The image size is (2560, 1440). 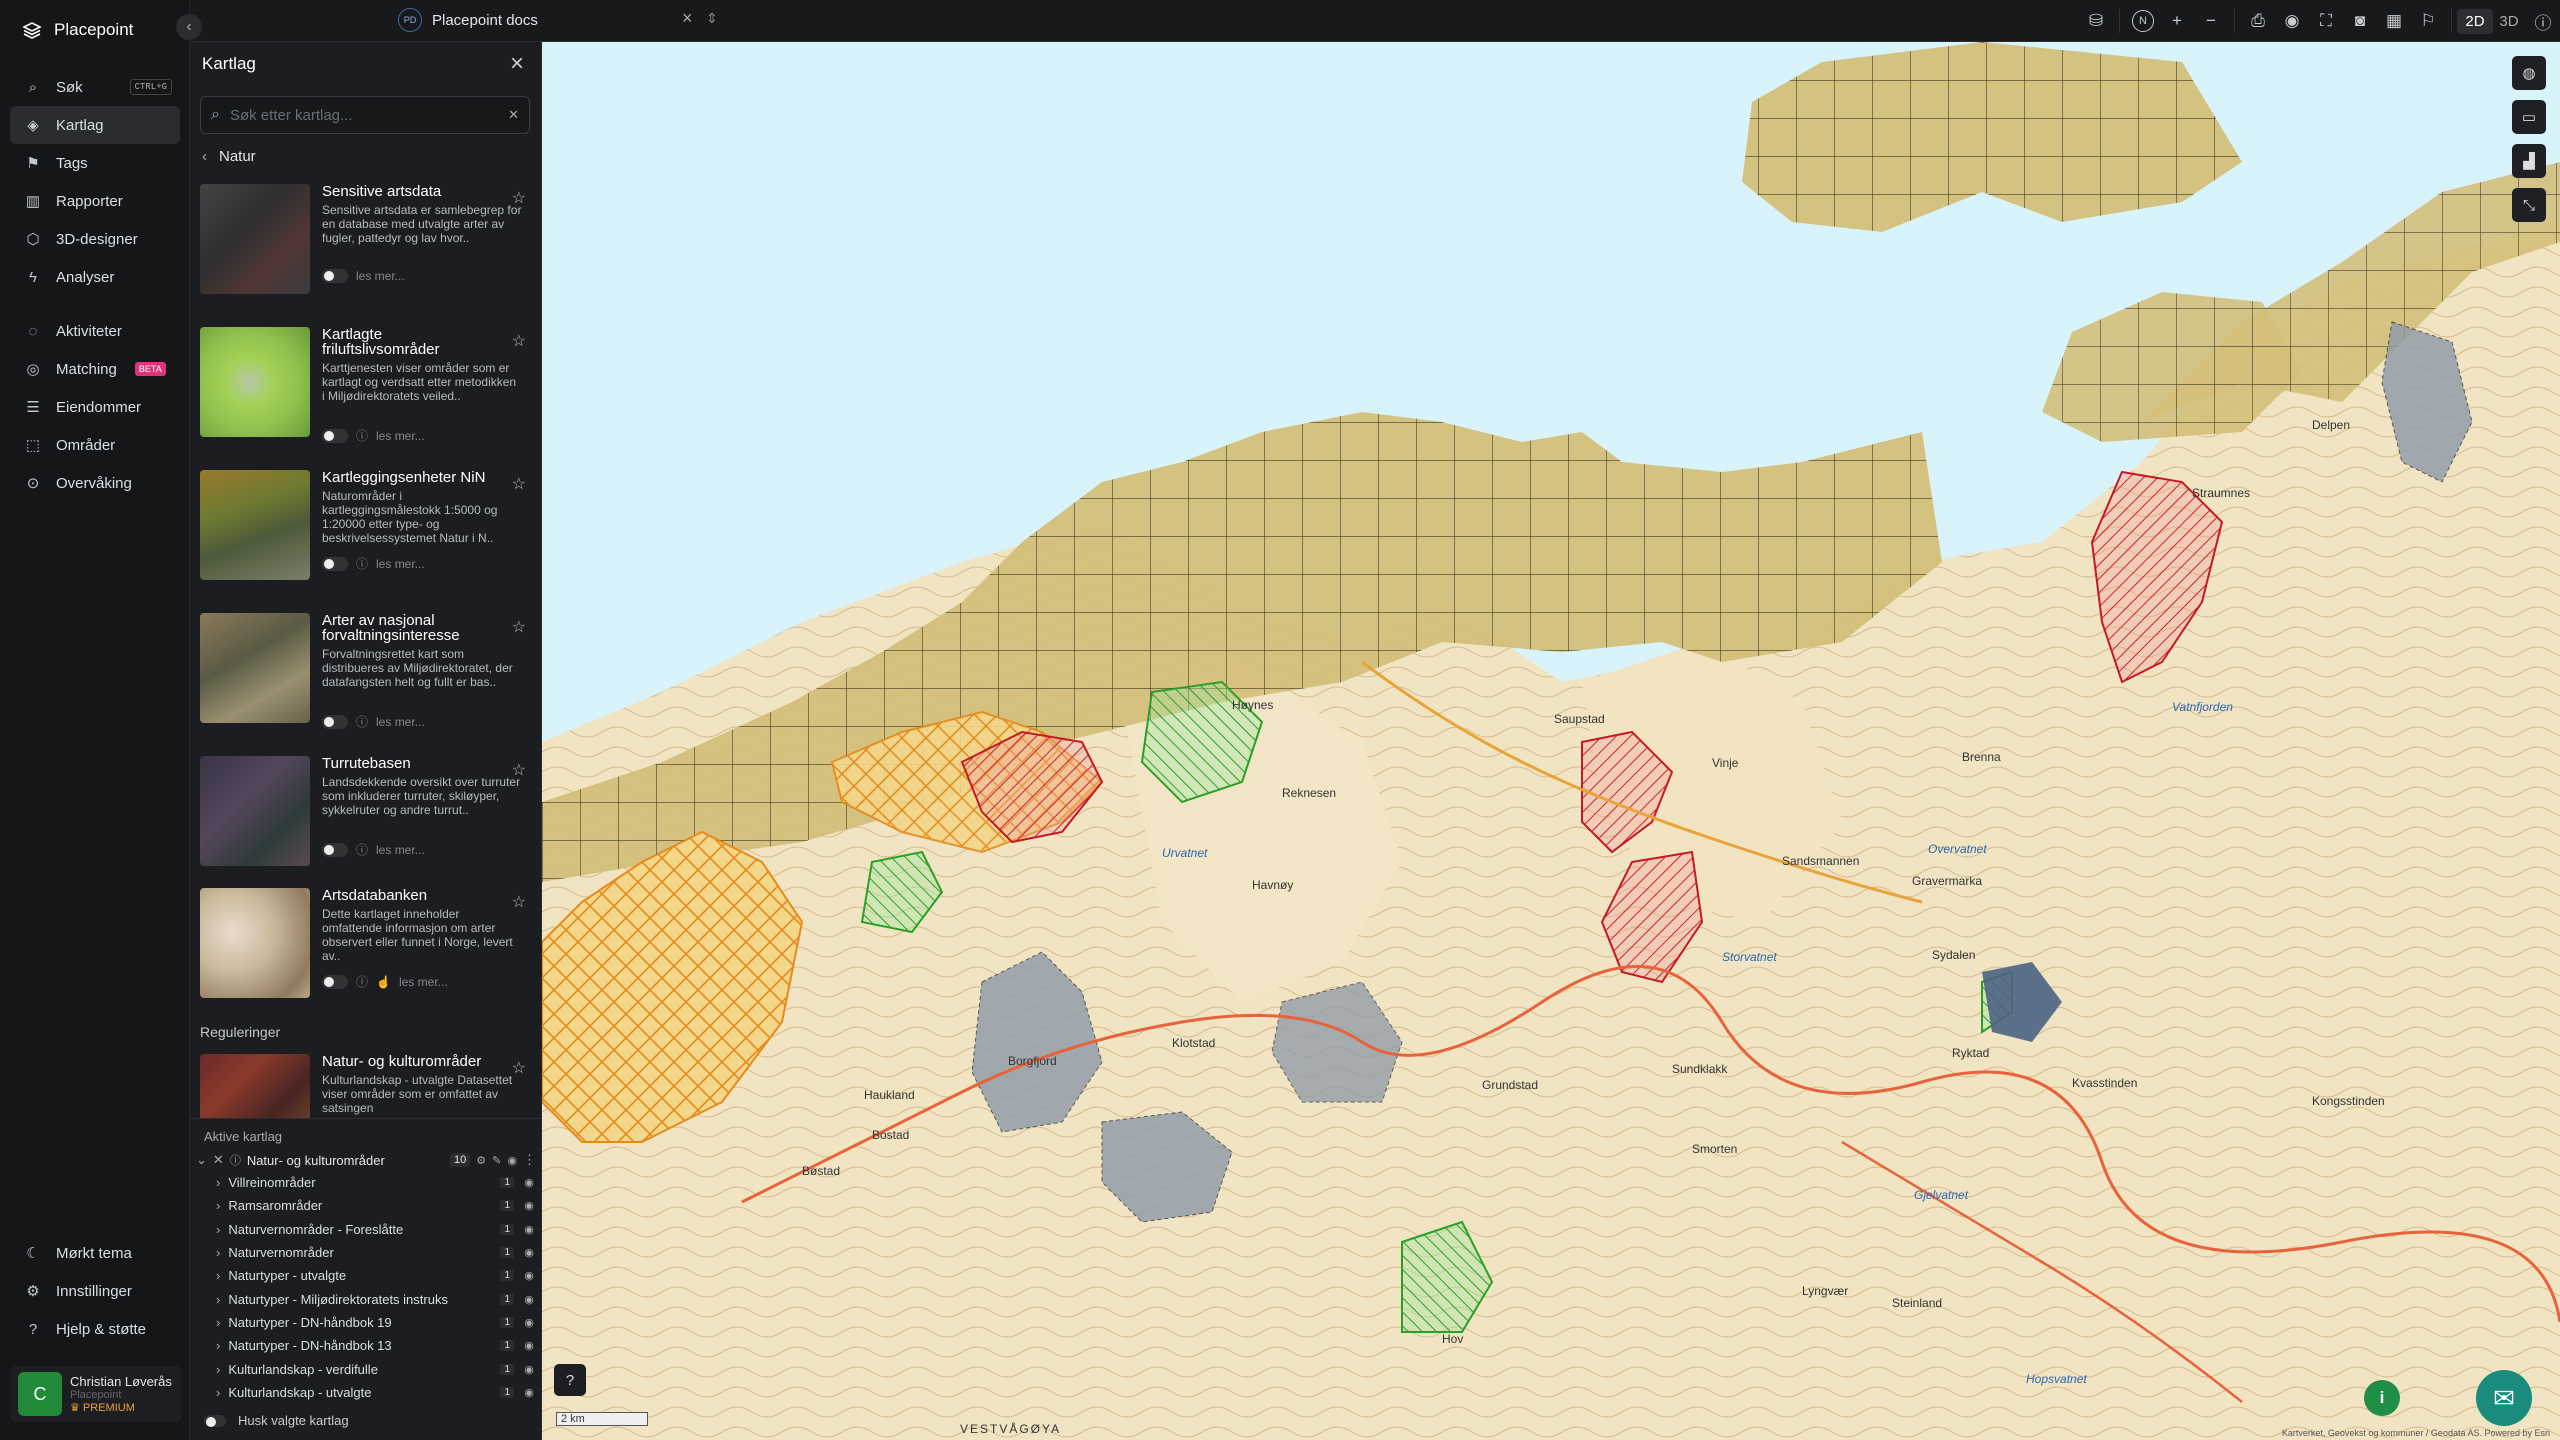 What do you see at coordinates (376, 1322) in the screenshot?
I see `layer-row: › Naturtyper - DN-håndbok 19 1 ◉` at bounding box center [376, 1322].